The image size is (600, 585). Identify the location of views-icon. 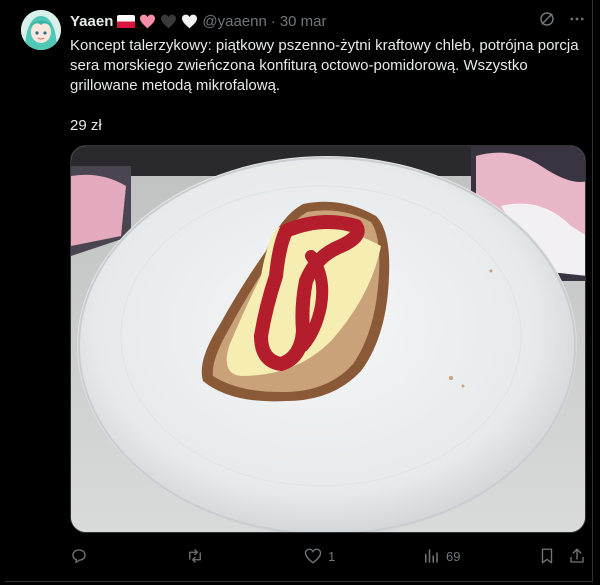
(431, 556).